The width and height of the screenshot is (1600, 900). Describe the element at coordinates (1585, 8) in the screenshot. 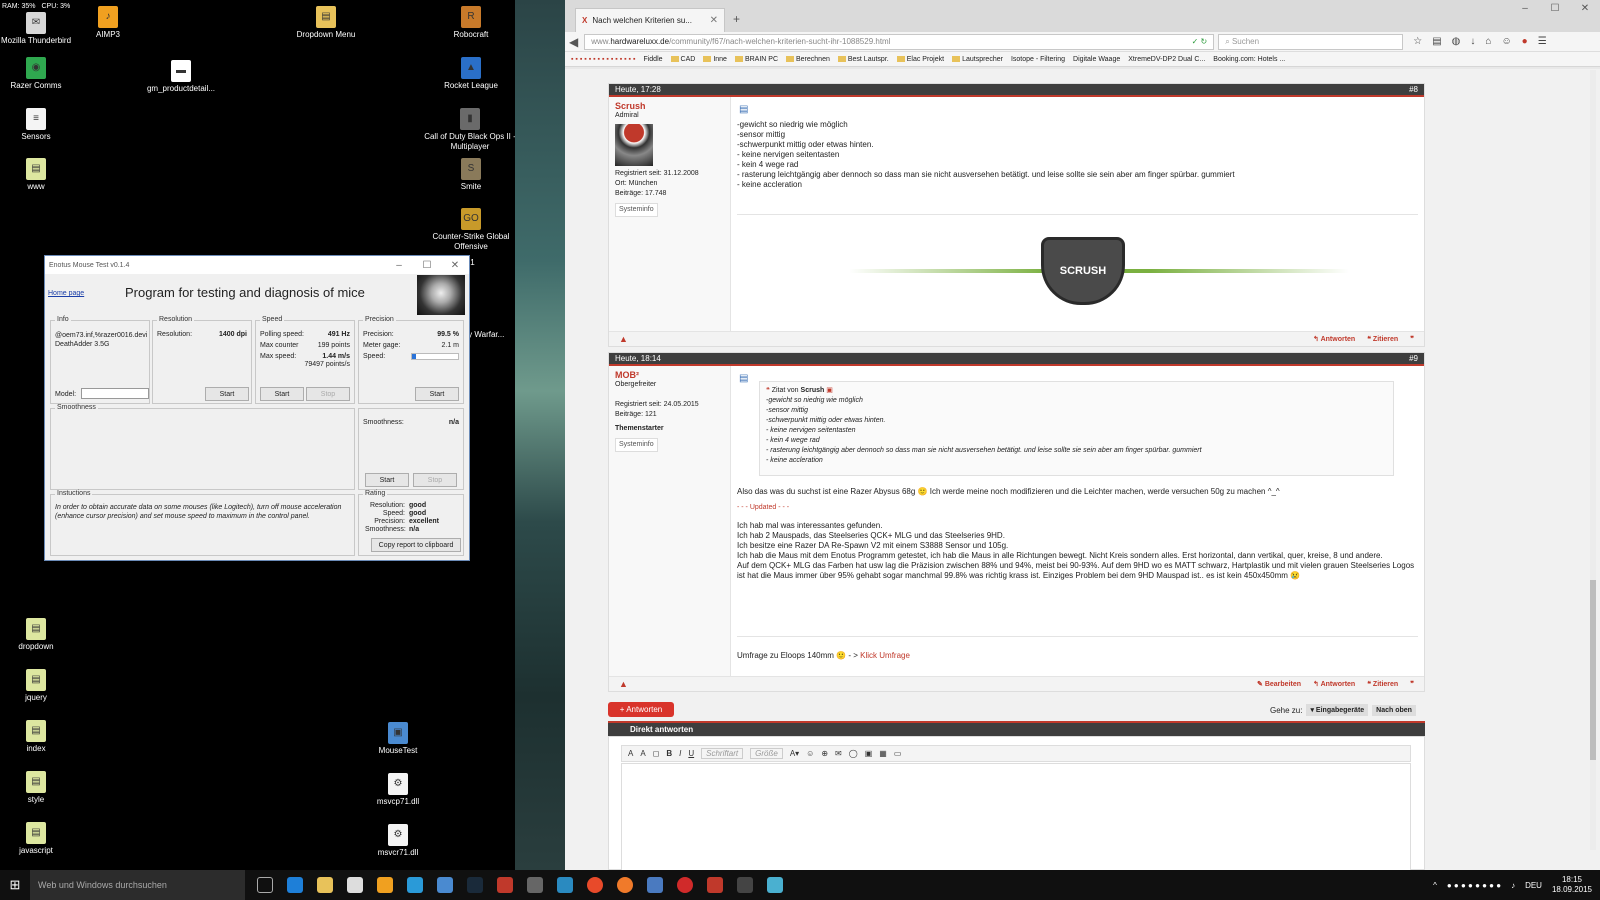

I see `close-icon: ✕` at that location.